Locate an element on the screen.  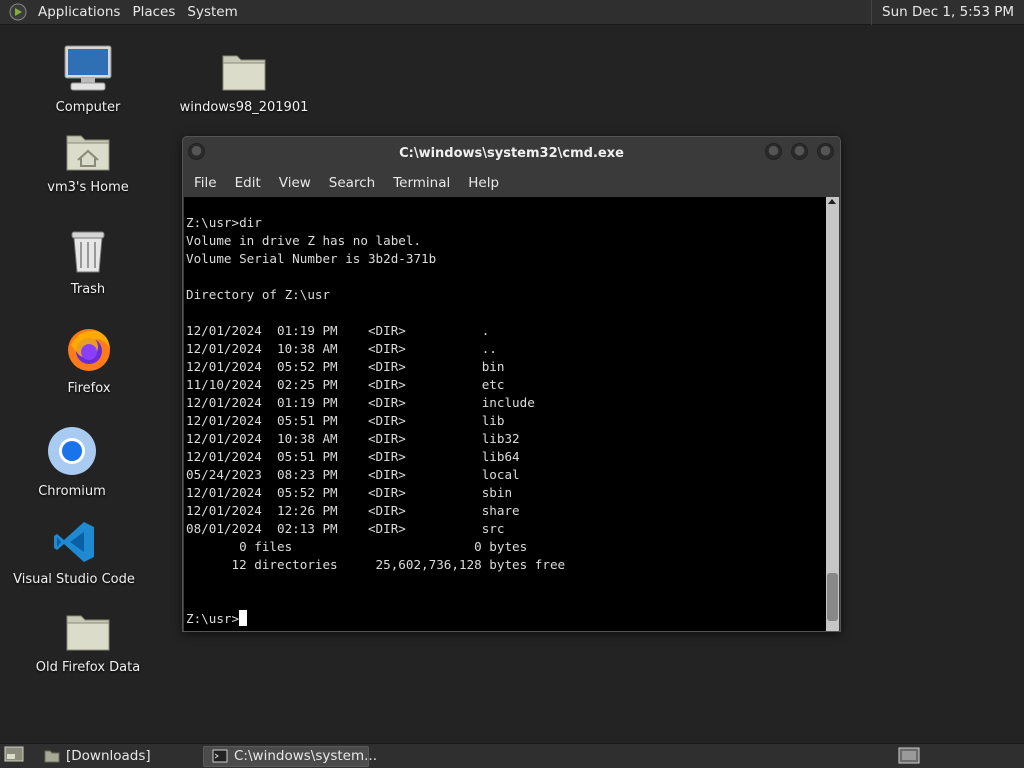
menu-search: Search is located at coordinates (352, 183).